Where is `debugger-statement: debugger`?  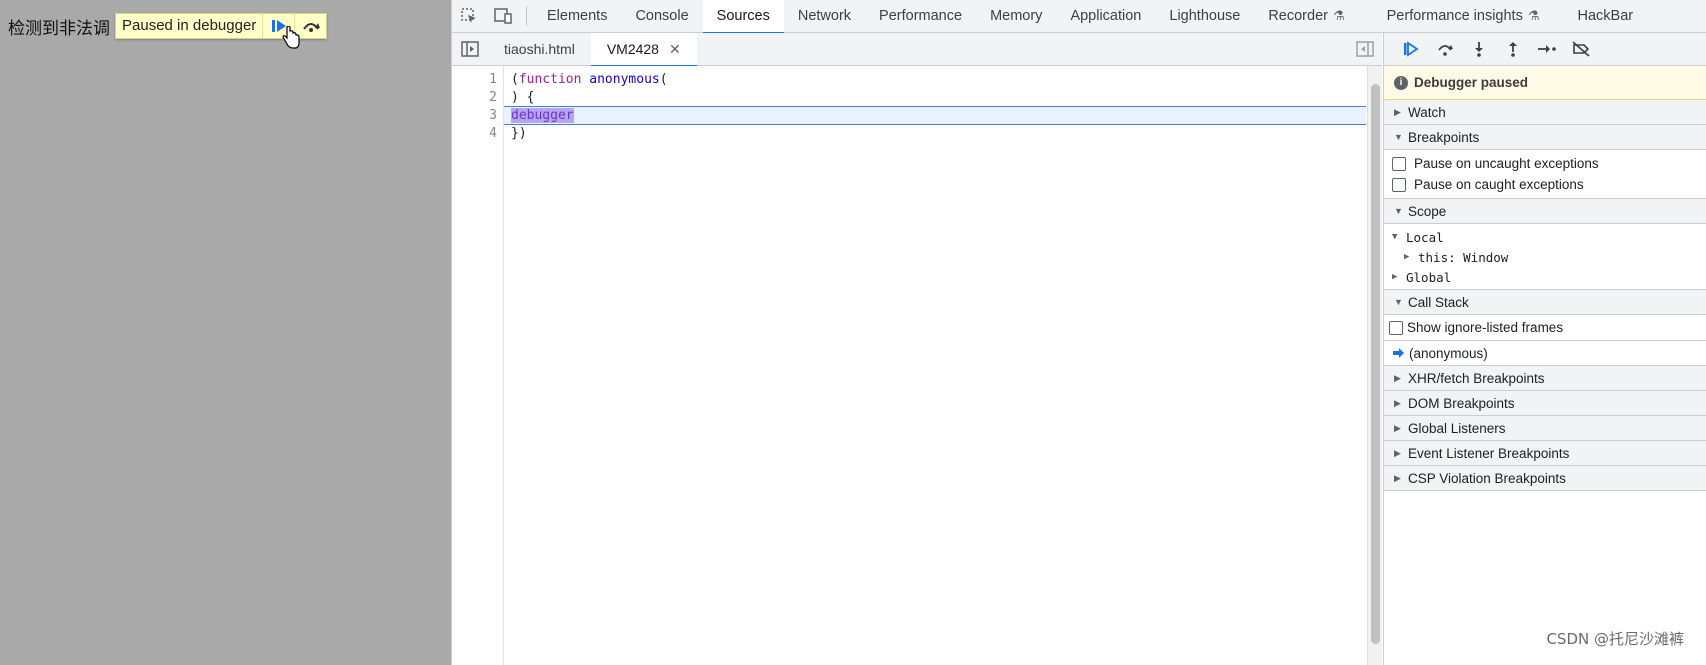
debugger-statement: debugger is located at coordinates (542, 115).